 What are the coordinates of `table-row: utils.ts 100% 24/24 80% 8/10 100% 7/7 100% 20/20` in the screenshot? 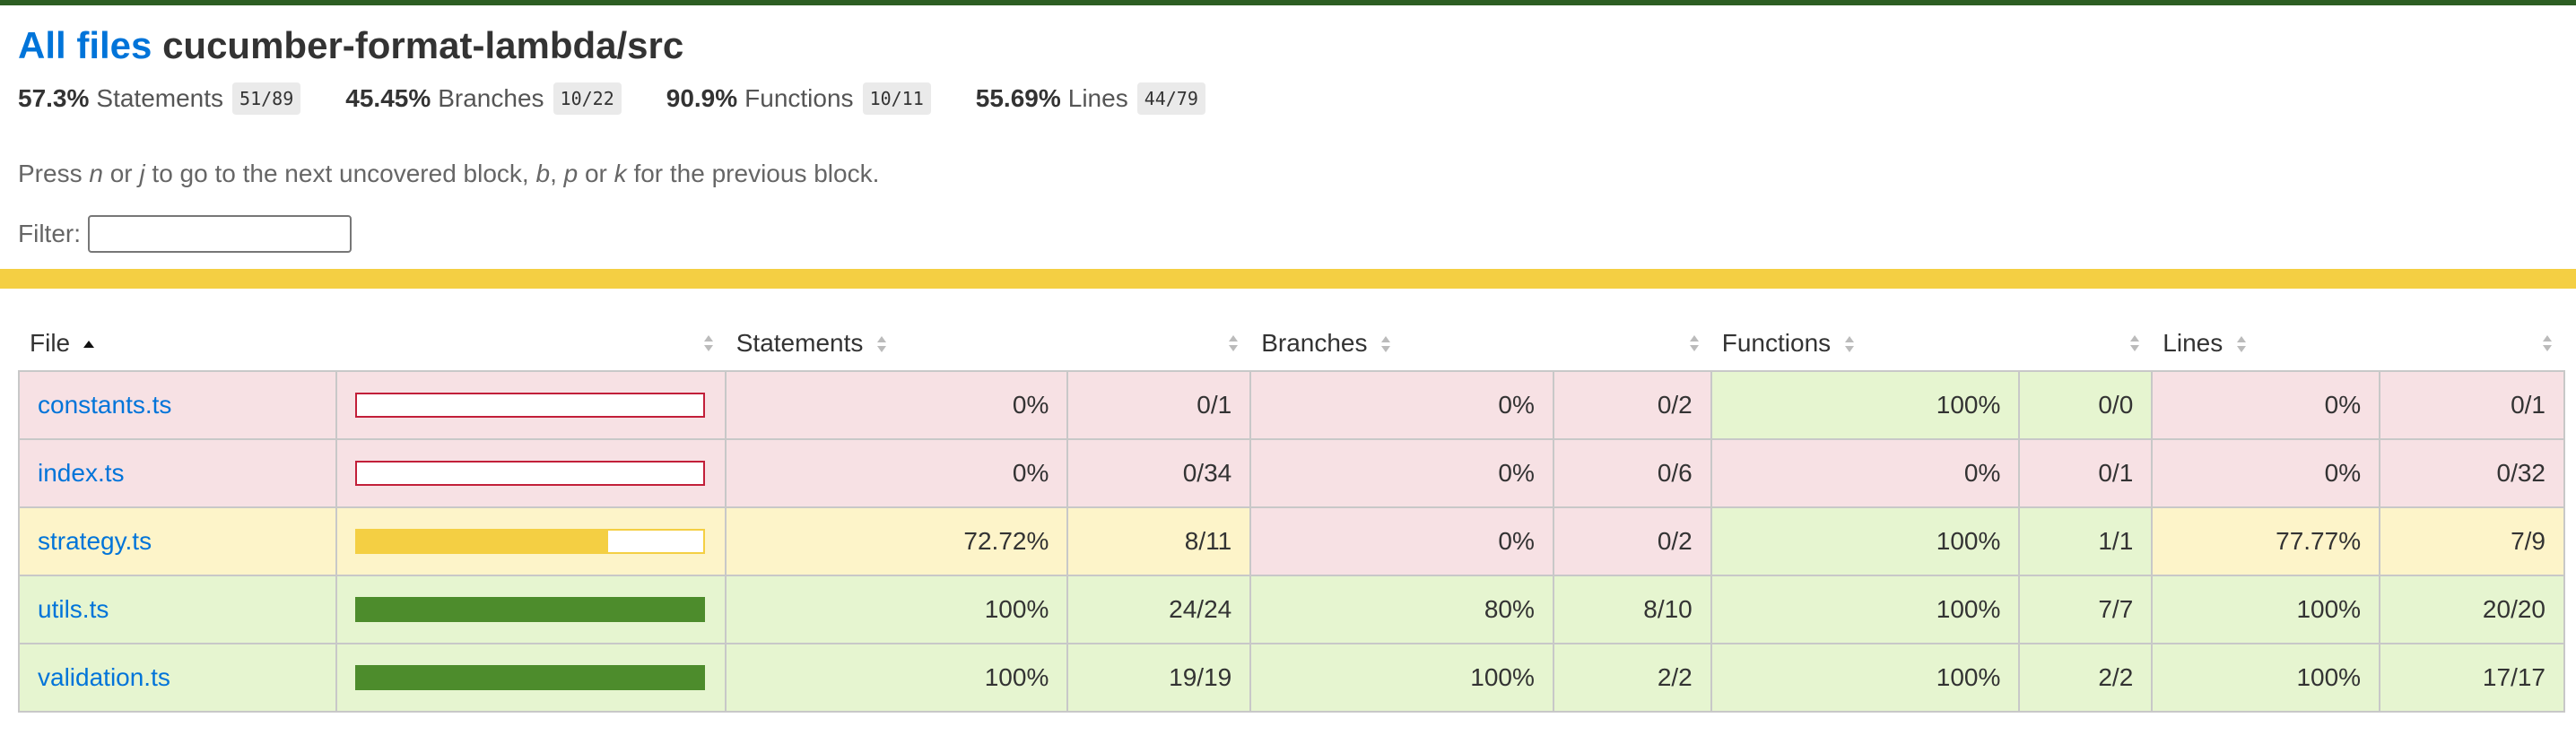 It's located at (1291, 609).